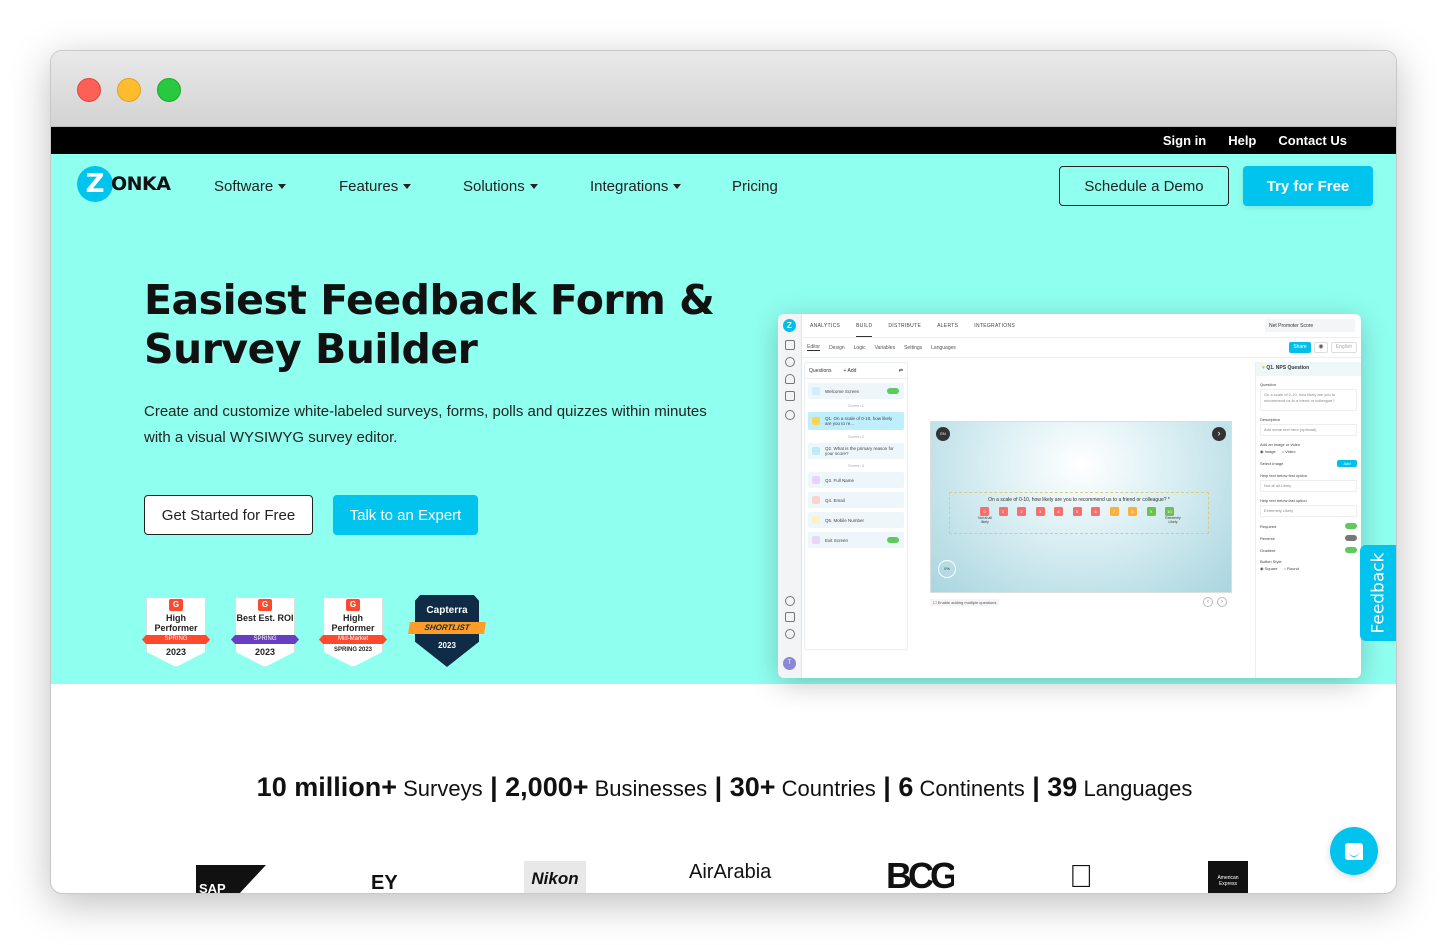 This screenshot has width=1447, height=945. Describe the element at coordinates (855, 436) in the screenshot. I see `screen-divider: Screen 2` at that location.